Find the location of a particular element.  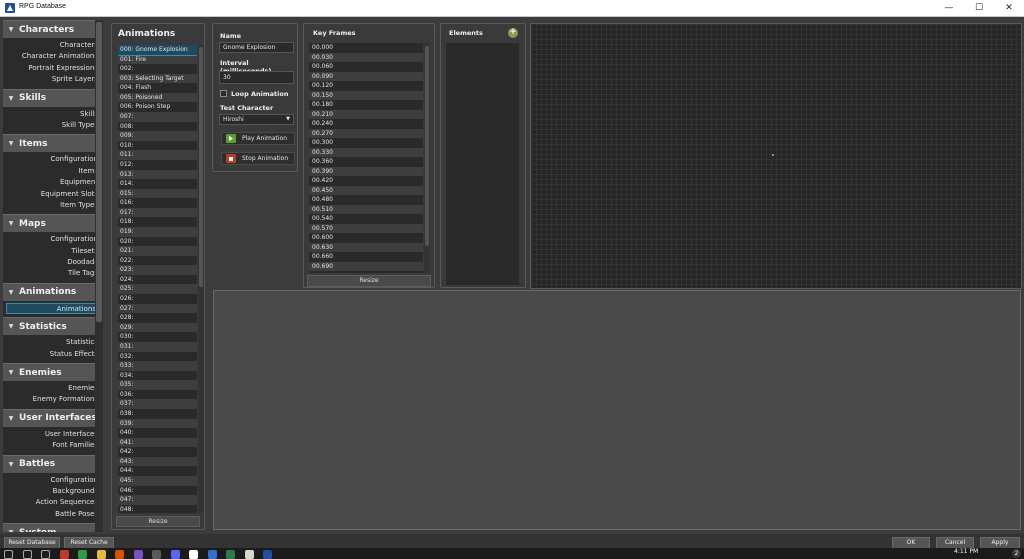

key-frame-item: 00.120 is located at coordinates (366, 86).